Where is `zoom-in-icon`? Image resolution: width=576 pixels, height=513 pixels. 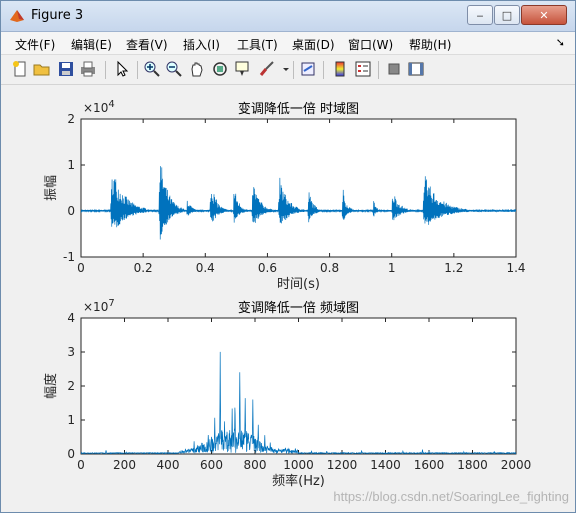 zoom-in-icon is located at coordinates (152, 69).